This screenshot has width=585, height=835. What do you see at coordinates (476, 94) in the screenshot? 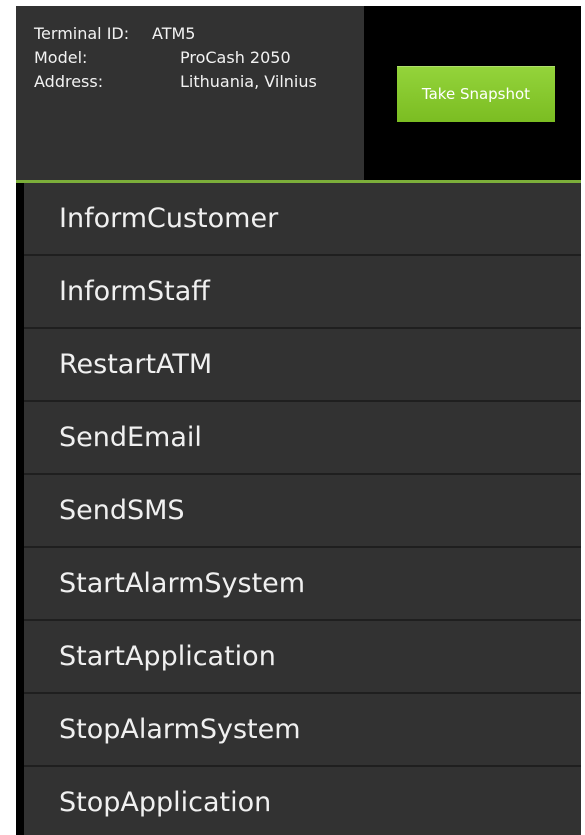
I see `take-snapshot-button: Take Snapshot` at bounding box center [476, 94].